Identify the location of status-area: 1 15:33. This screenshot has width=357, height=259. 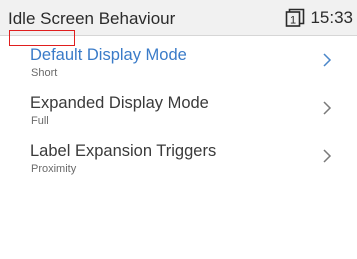
(319, 18).